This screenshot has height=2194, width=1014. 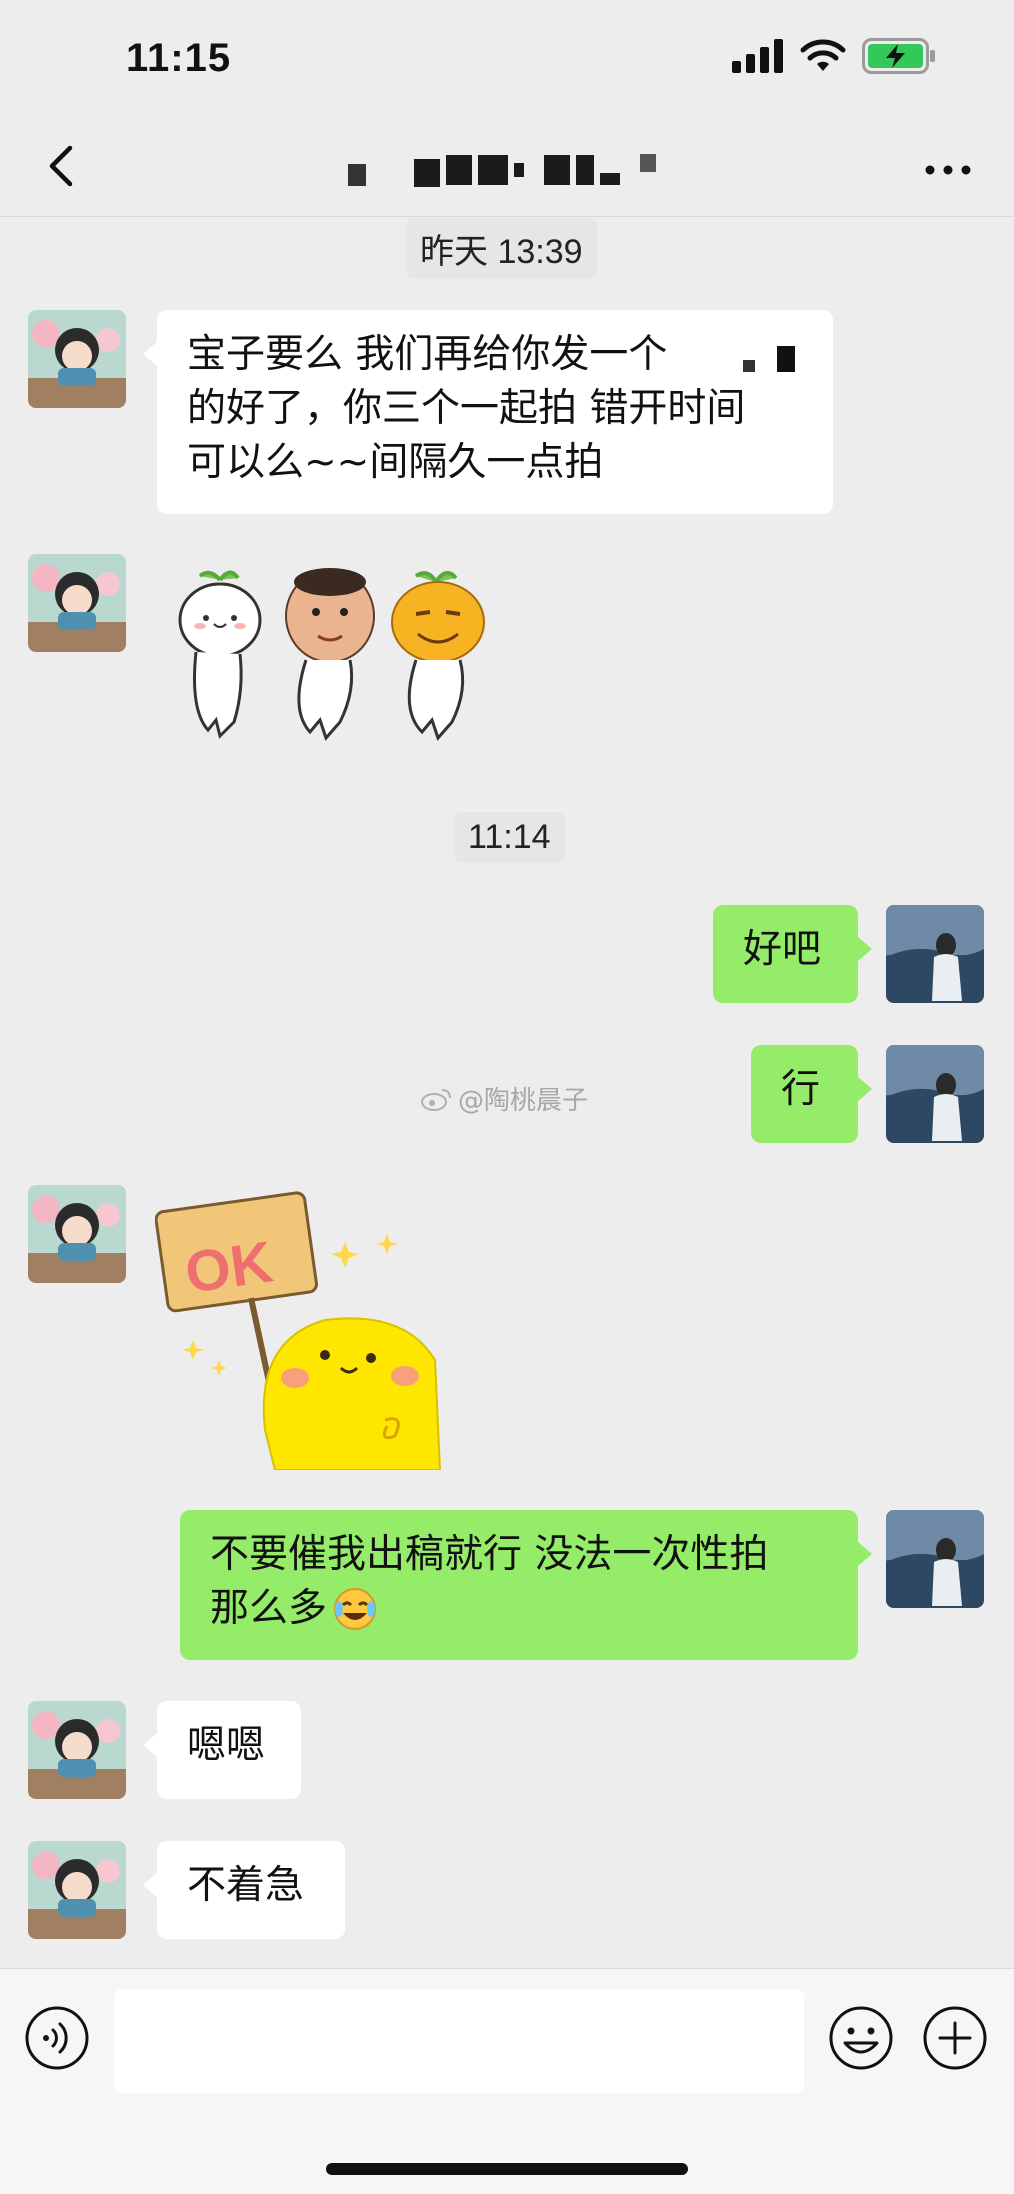 What do you see at coordinates (300, 1330) in the screenshot?
I see `sticker-ok-chick: OK` at bounding box center [300, 1330].